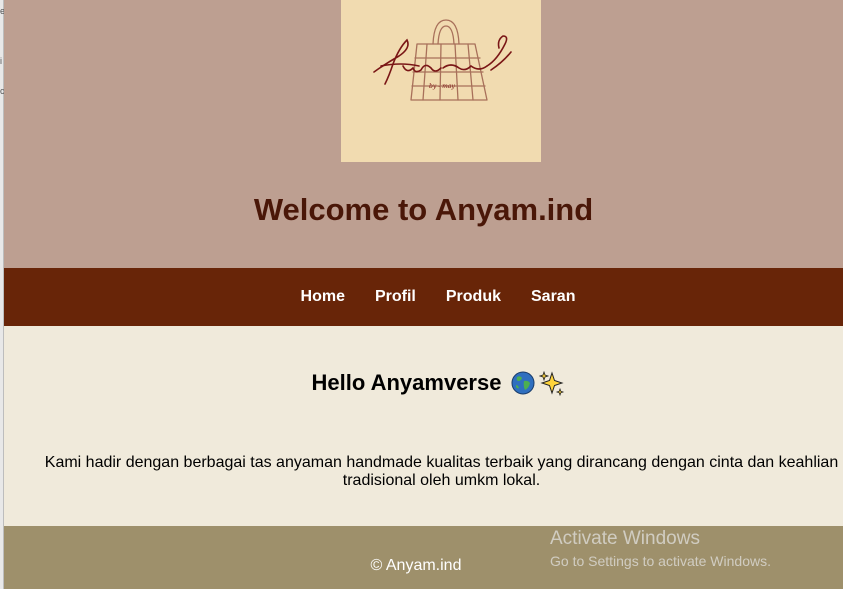  I want to click on watermark-title: Activate Windows, so click(625, 538).